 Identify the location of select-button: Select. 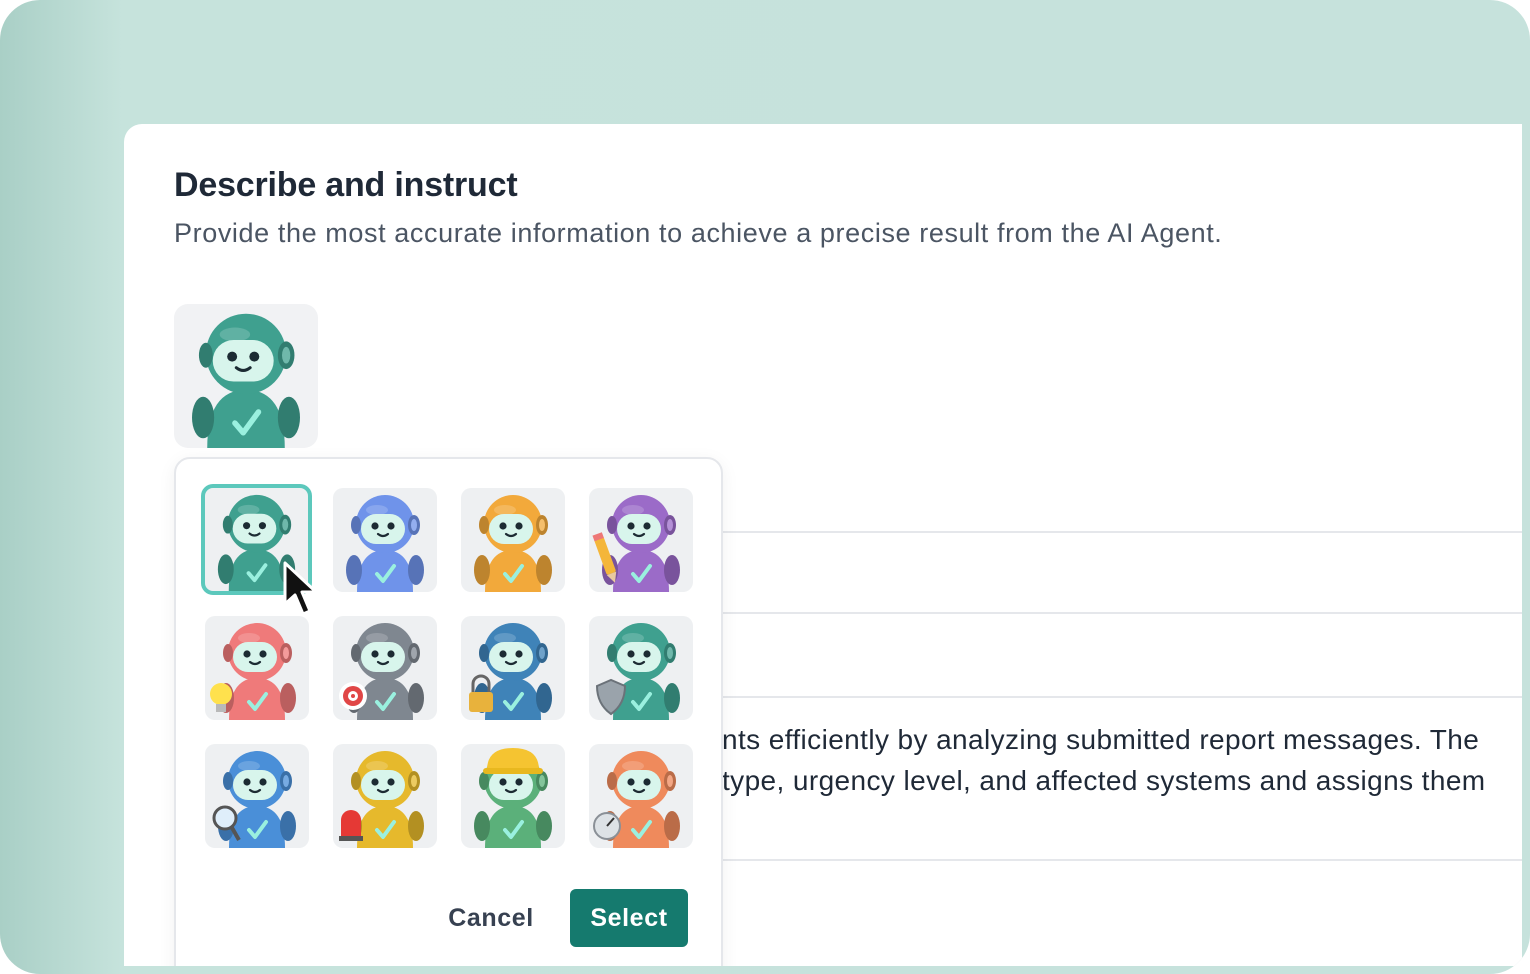
(629, 918).